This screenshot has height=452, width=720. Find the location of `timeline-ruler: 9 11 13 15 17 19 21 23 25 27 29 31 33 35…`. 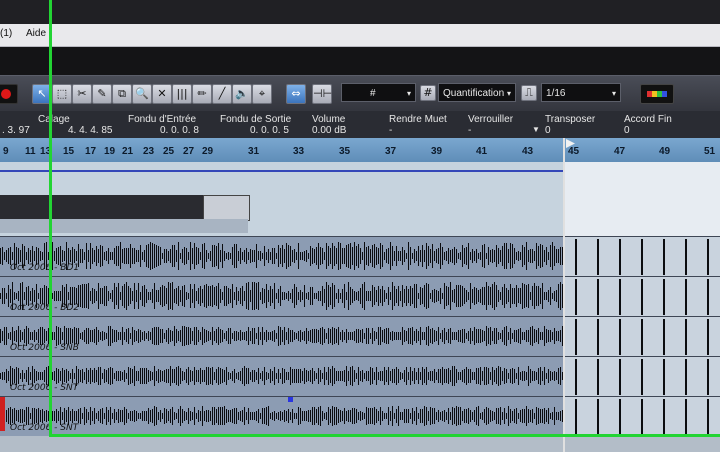

timeline-ruler: 9 11 13 15 17 19 21 23 25 27 29 31 33 35… is located at coordinates (360, 150).